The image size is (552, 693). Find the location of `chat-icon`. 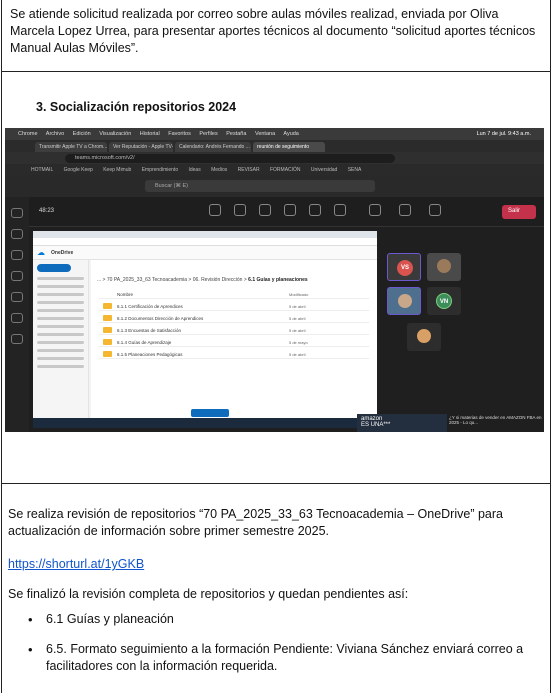

chat-icon is located at coordinates (17, 234).